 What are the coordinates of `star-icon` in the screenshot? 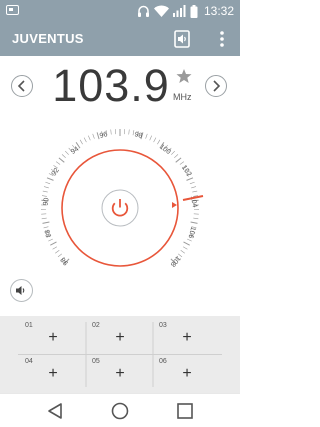 It's located at (184, 76).